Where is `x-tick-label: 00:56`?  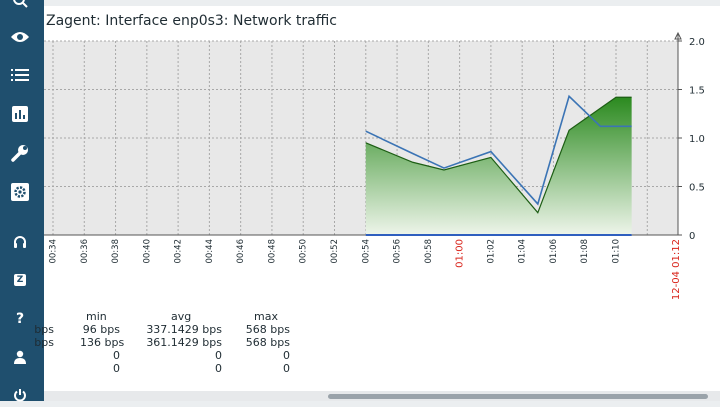 x-tick-label: 00:56 is located at coordinates (398, 251).